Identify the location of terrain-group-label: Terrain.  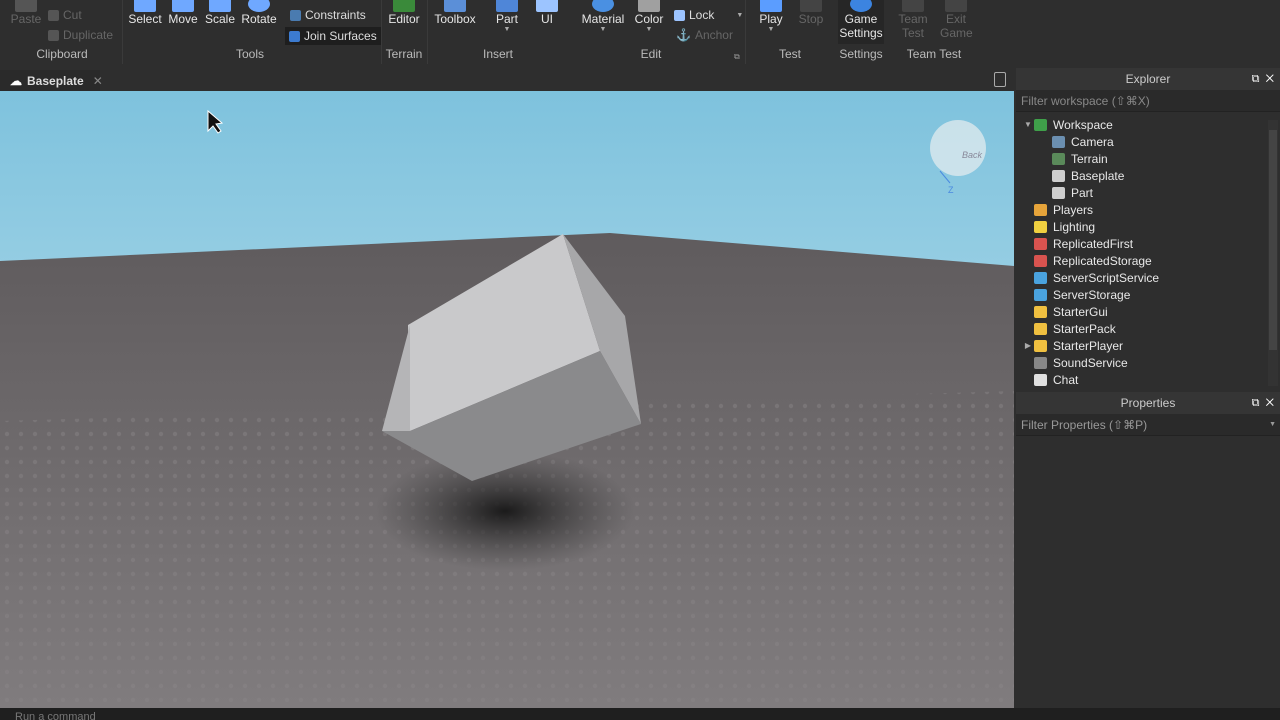
(404, 54).